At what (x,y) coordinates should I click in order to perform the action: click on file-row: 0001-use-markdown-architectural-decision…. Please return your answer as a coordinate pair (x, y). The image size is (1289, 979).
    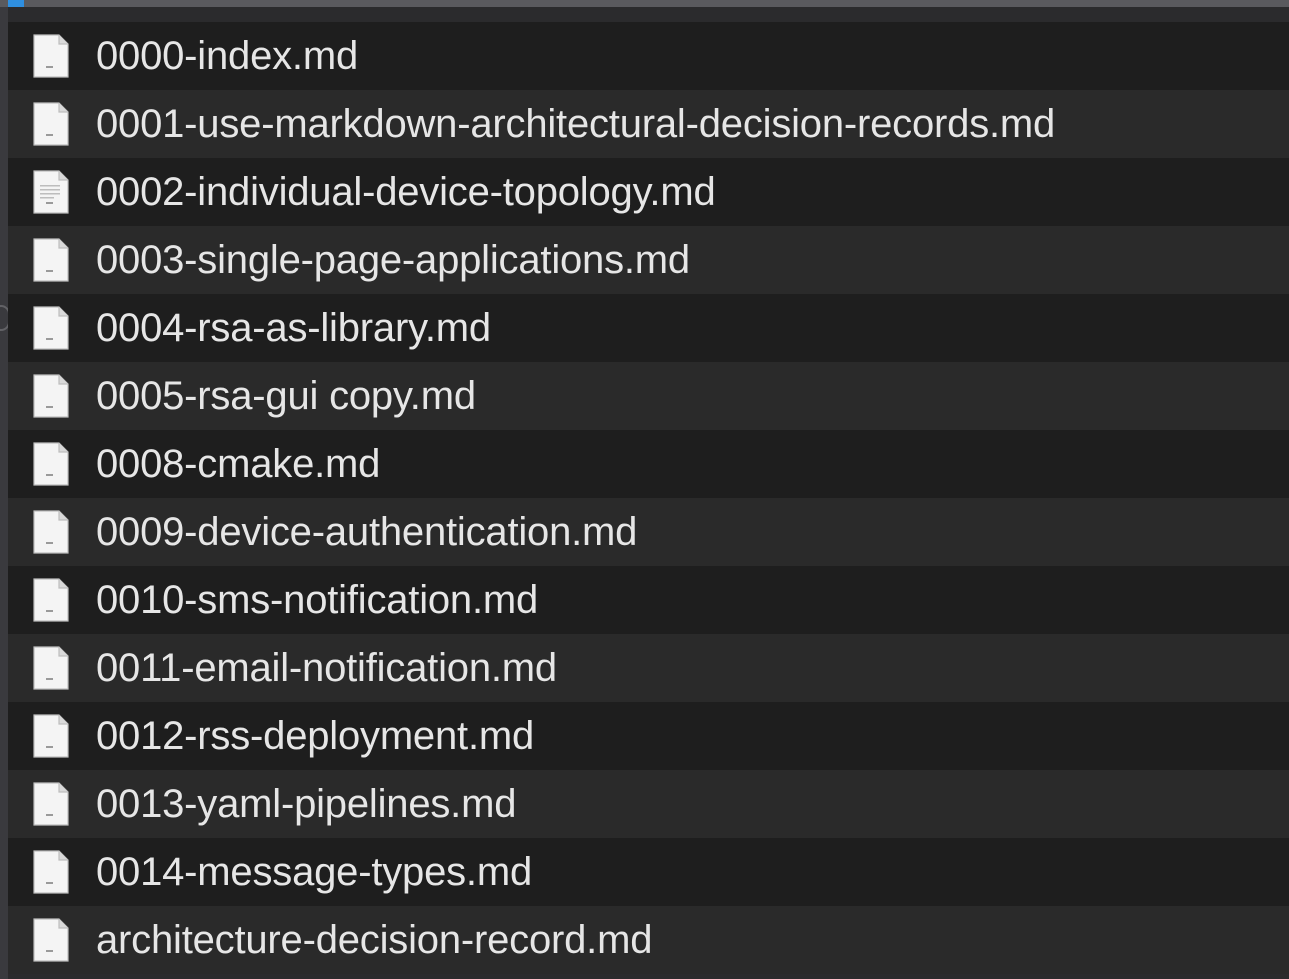
    Looking at the image, I should click on (648, 124).